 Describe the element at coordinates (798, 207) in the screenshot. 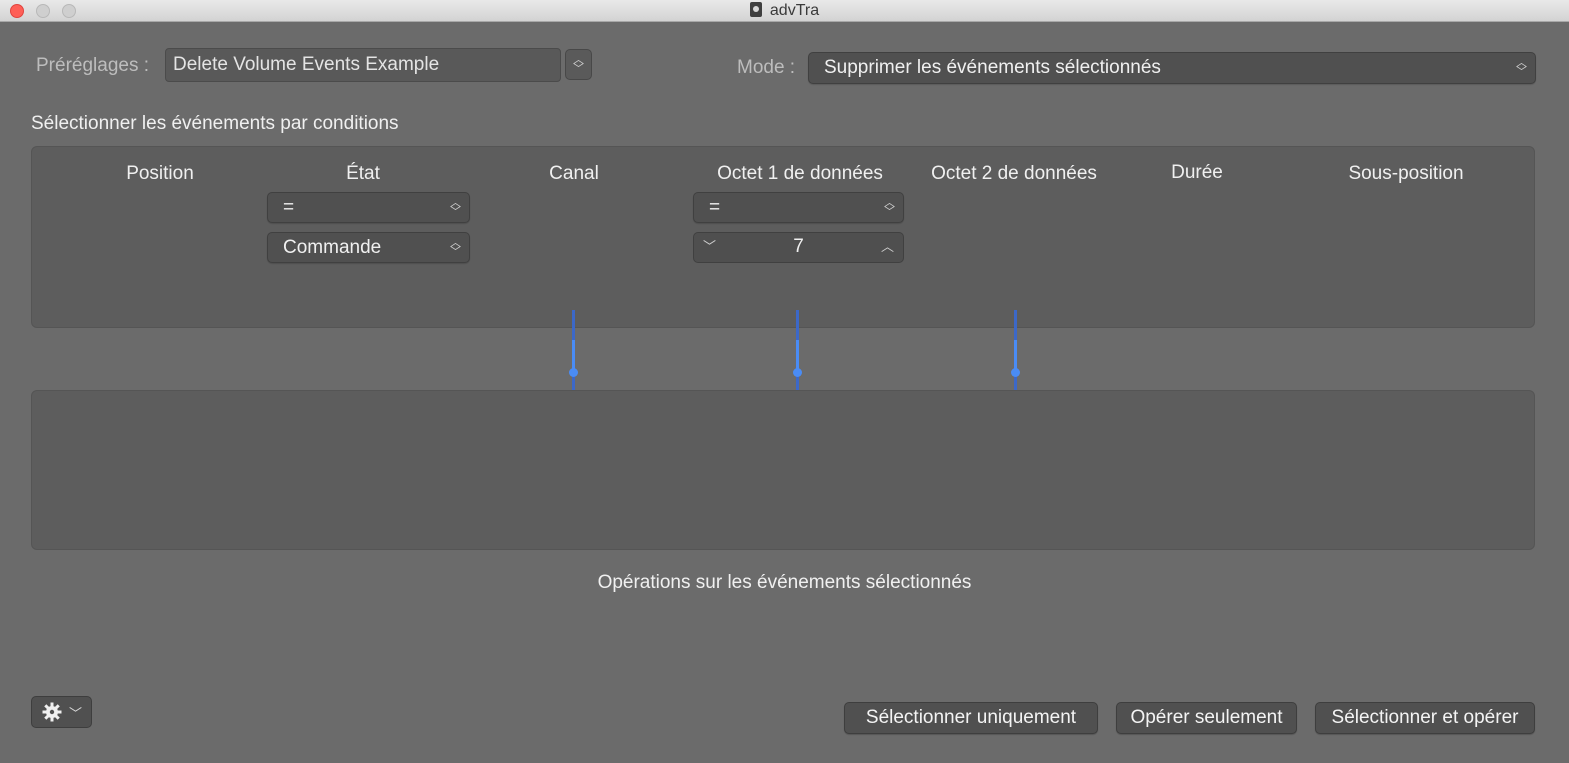

I see `octet1-operator-popup: = ︿ ﹀` at that location.